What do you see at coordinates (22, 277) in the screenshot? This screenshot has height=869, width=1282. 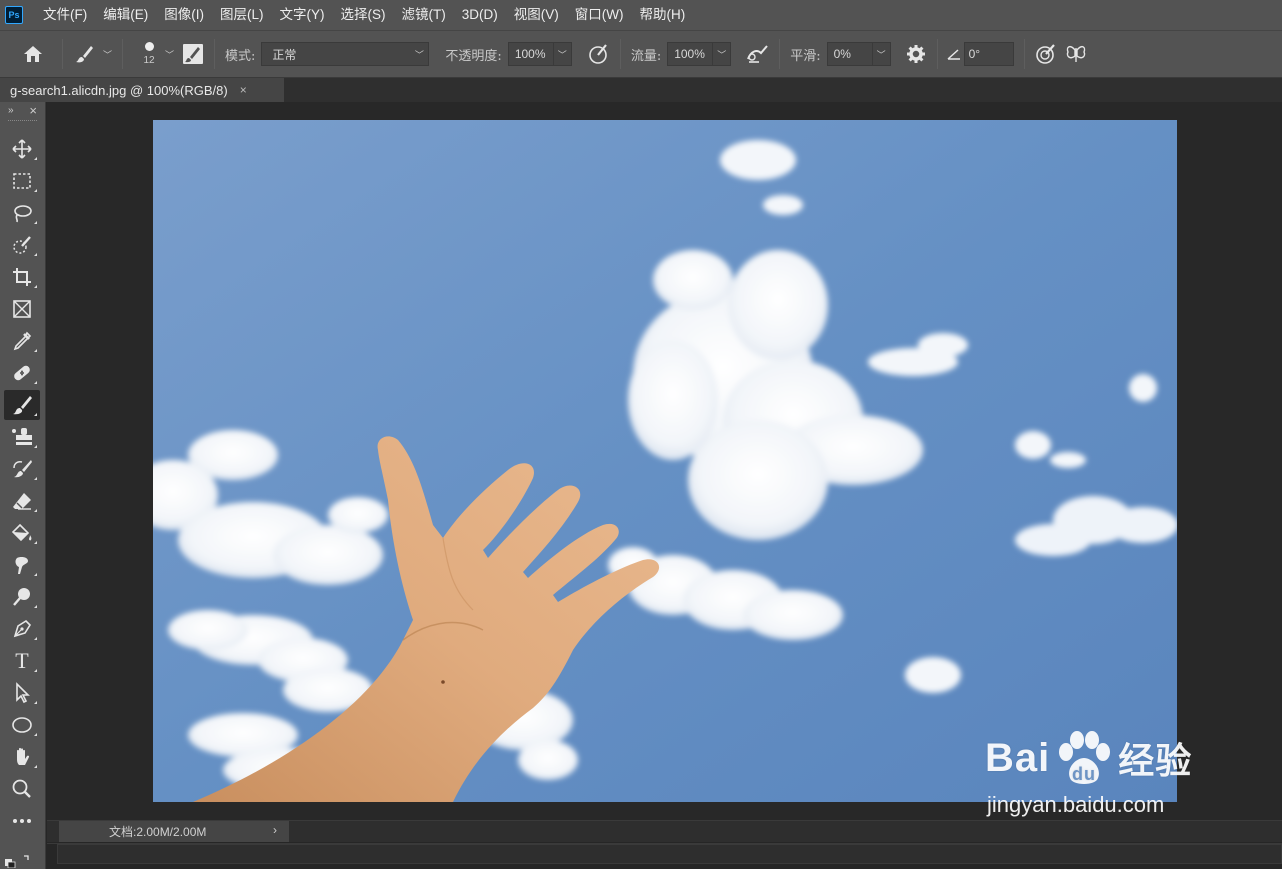 I see `crop-tool` at bounding box center [22, 277].